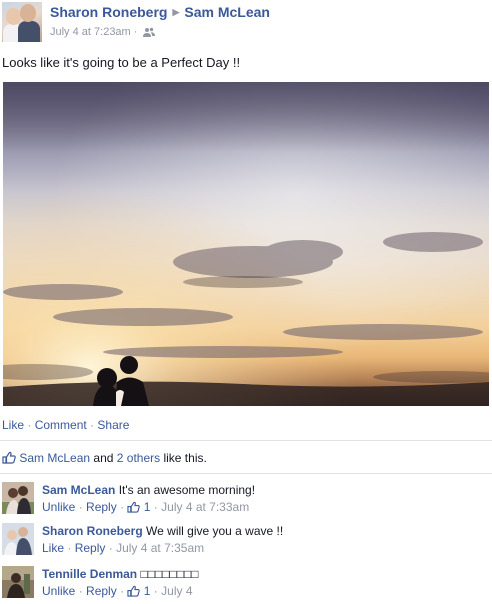  I want to click on likes-and: and, so click(103, 458).